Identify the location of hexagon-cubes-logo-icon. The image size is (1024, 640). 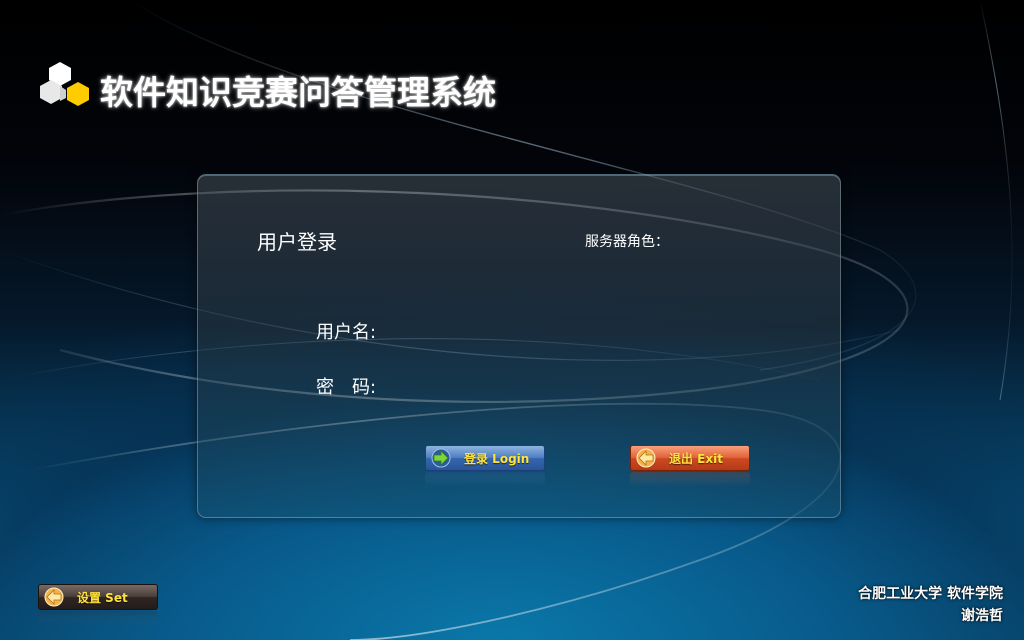
(64, 84).